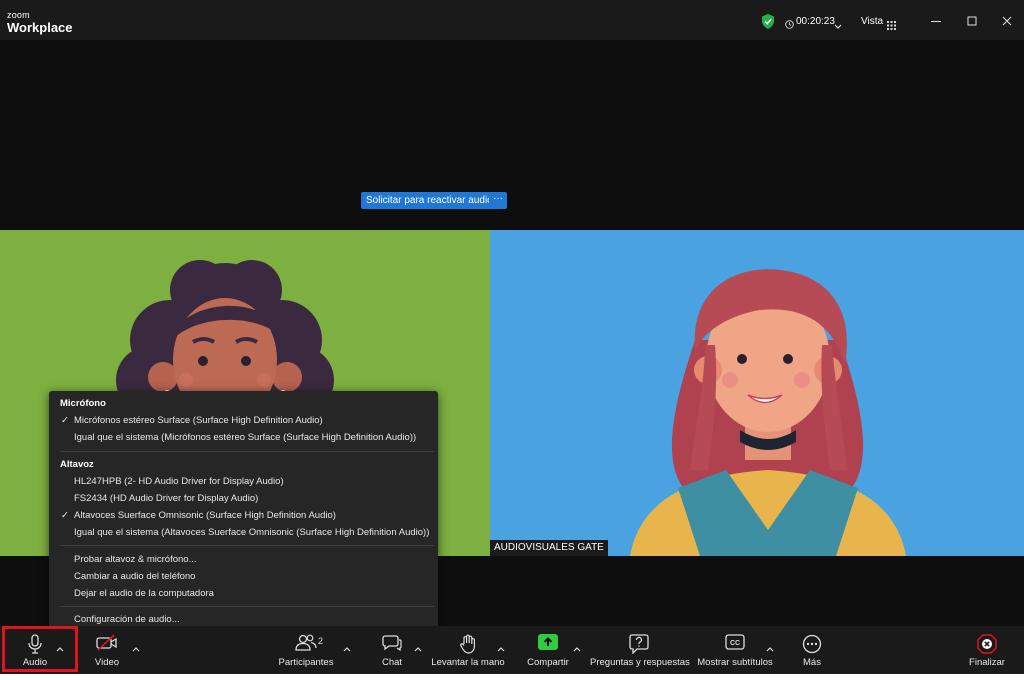 The image size is (1024, 680). What do you see at coordinates (40, 27) in the screenshot?
I see `brand-name: Workplace` at bounding box center [40, 27].